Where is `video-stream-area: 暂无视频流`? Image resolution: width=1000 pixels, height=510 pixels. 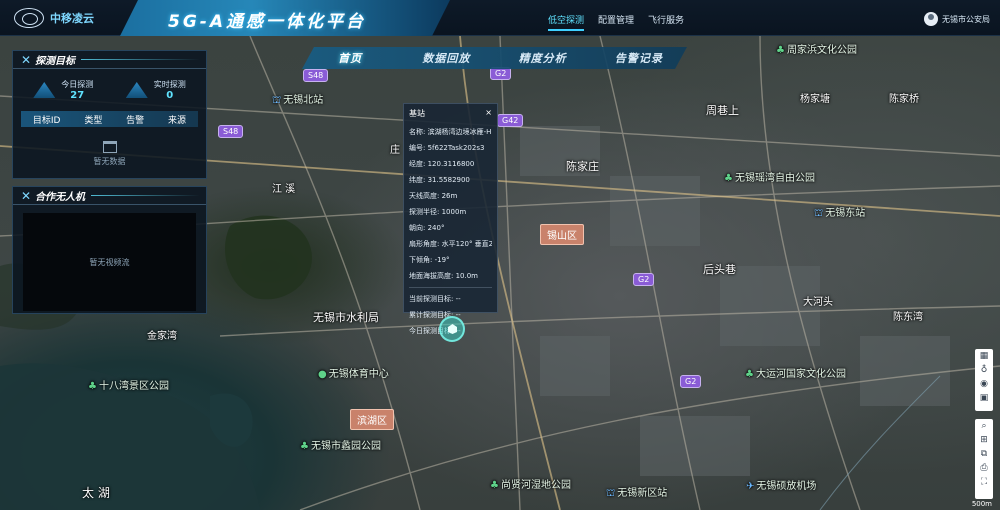 video-stream-area: 暂无视频流 is located at coordinates (109, 262).